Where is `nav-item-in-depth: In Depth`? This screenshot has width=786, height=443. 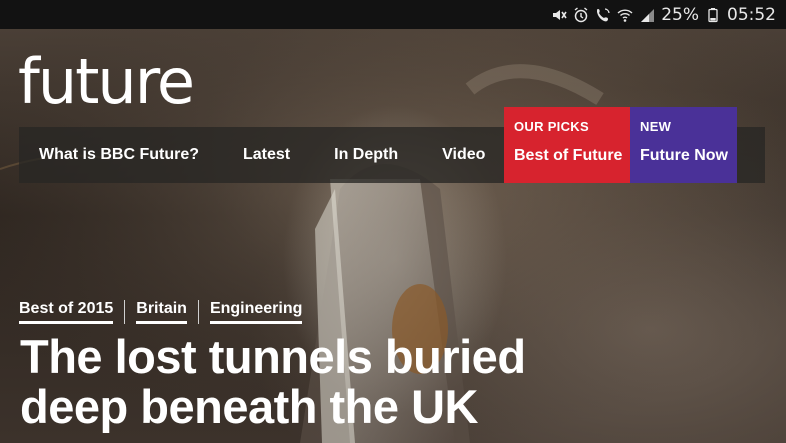 nav-item-in-depth: In Depth is located at coordinates (366, 155).